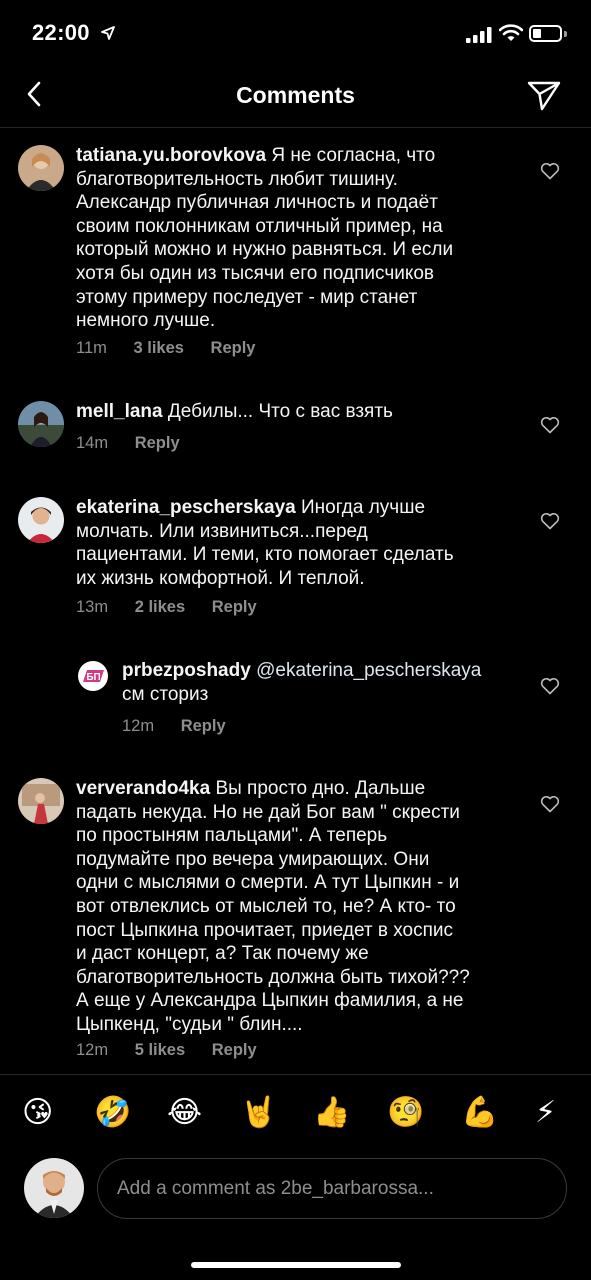  I want to click on comment-line: и даст концерт, а? Так почему же, so click(222, 954).